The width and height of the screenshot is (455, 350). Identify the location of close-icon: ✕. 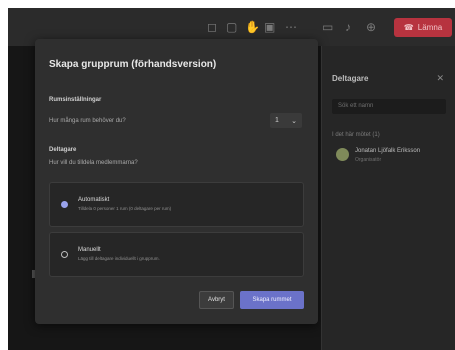
(440, 78).